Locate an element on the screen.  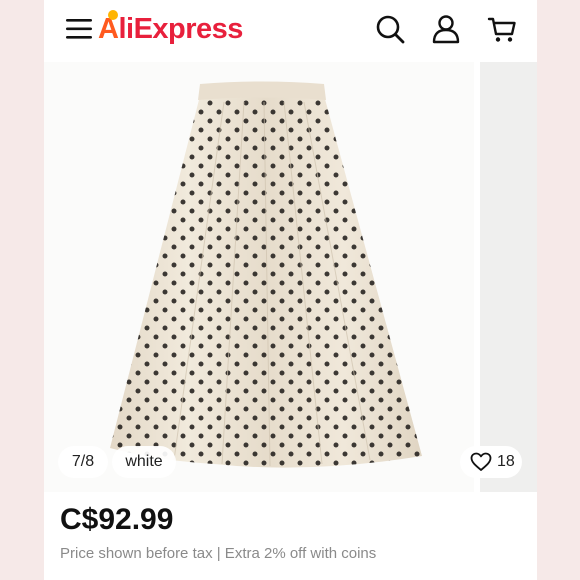
heart-icon is located at coordinates (481, 461).